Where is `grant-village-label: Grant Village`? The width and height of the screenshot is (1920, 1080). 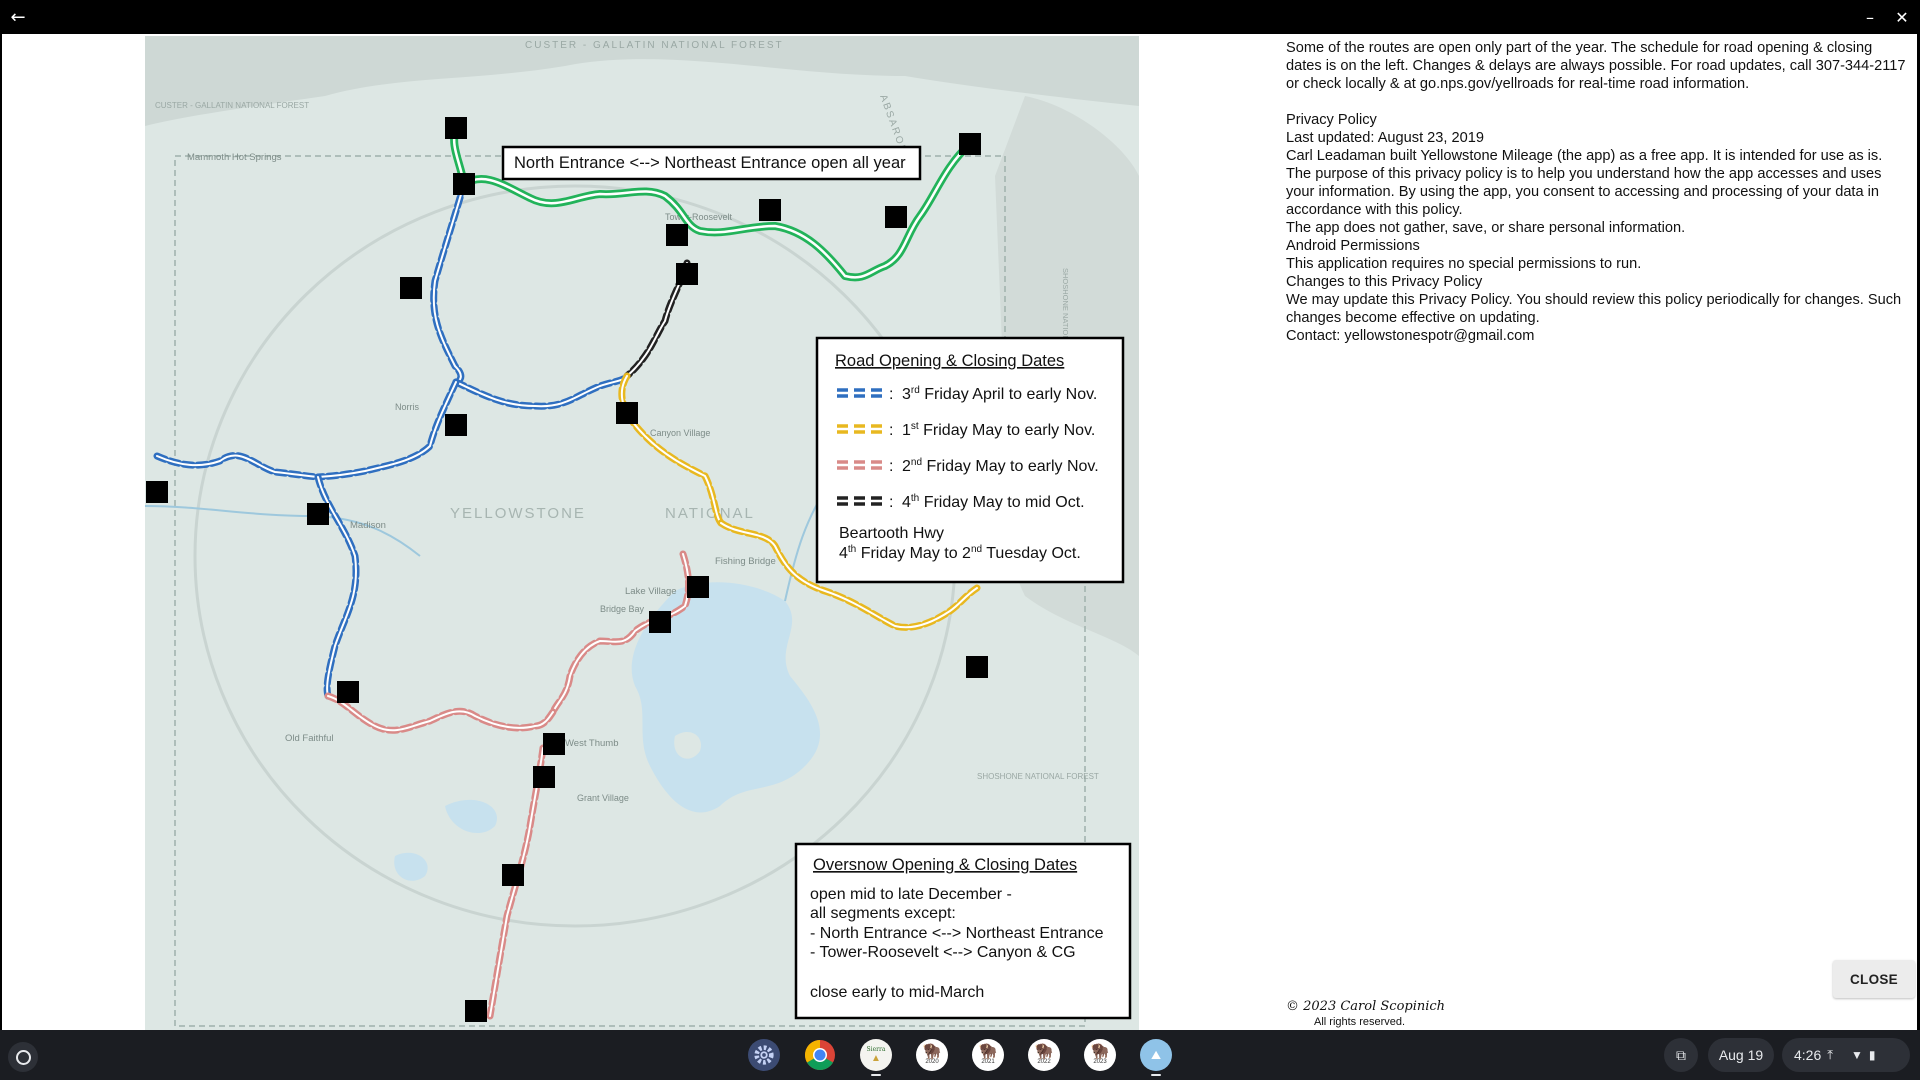 grant-village-label: Grant Village is located at coordinates (603, 798).